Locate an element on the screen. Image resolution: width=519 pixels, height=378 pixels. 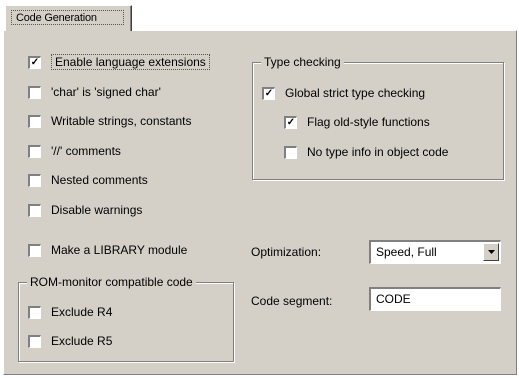
library-module-checkbox: Make a LIBRARY module is located at coordinates (107, 250).